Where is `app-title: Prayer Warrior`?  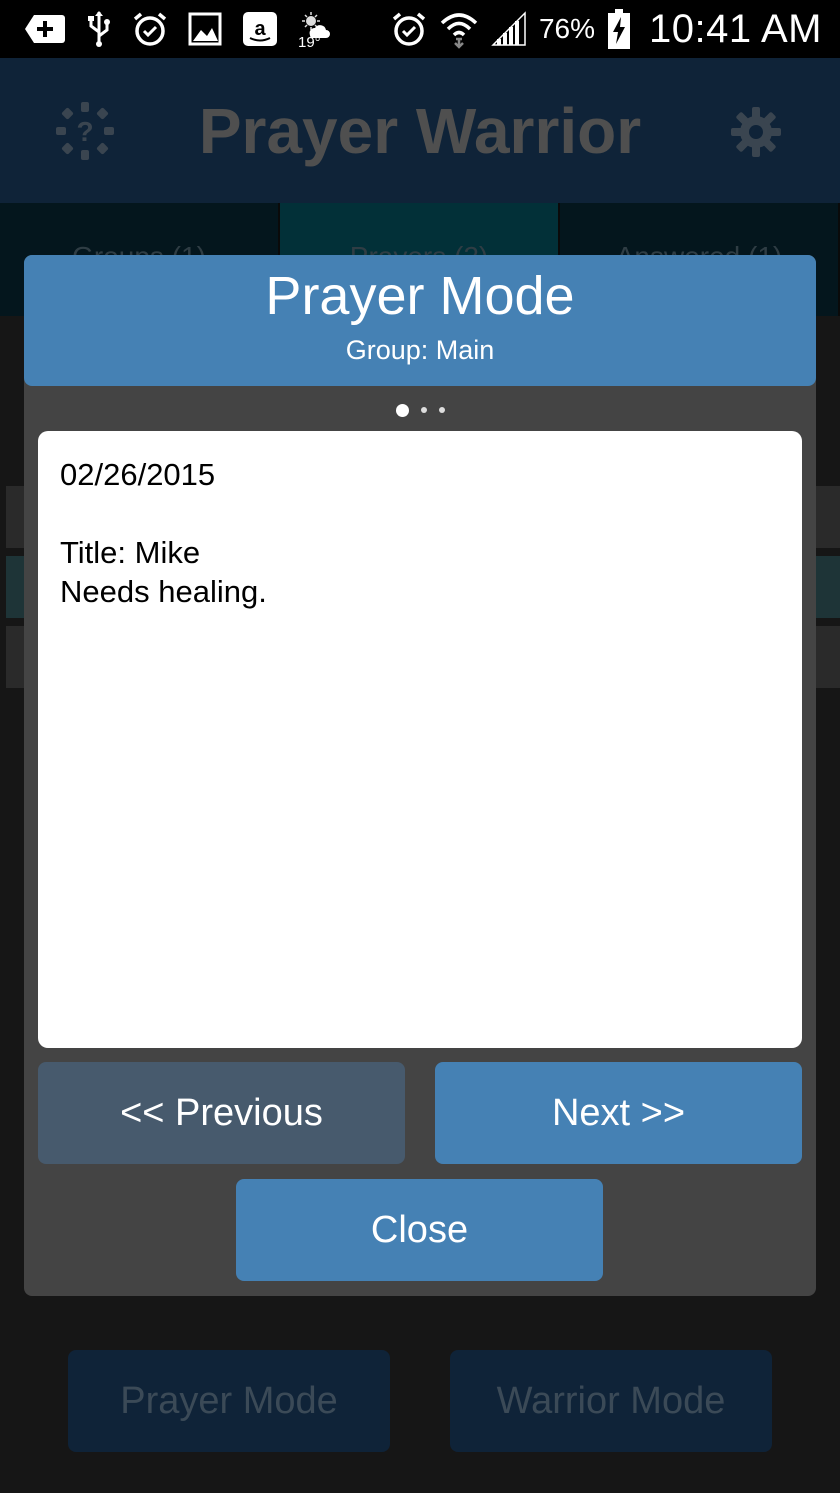 app-title: Prayer Warrior is located at coordinates (420, 130).